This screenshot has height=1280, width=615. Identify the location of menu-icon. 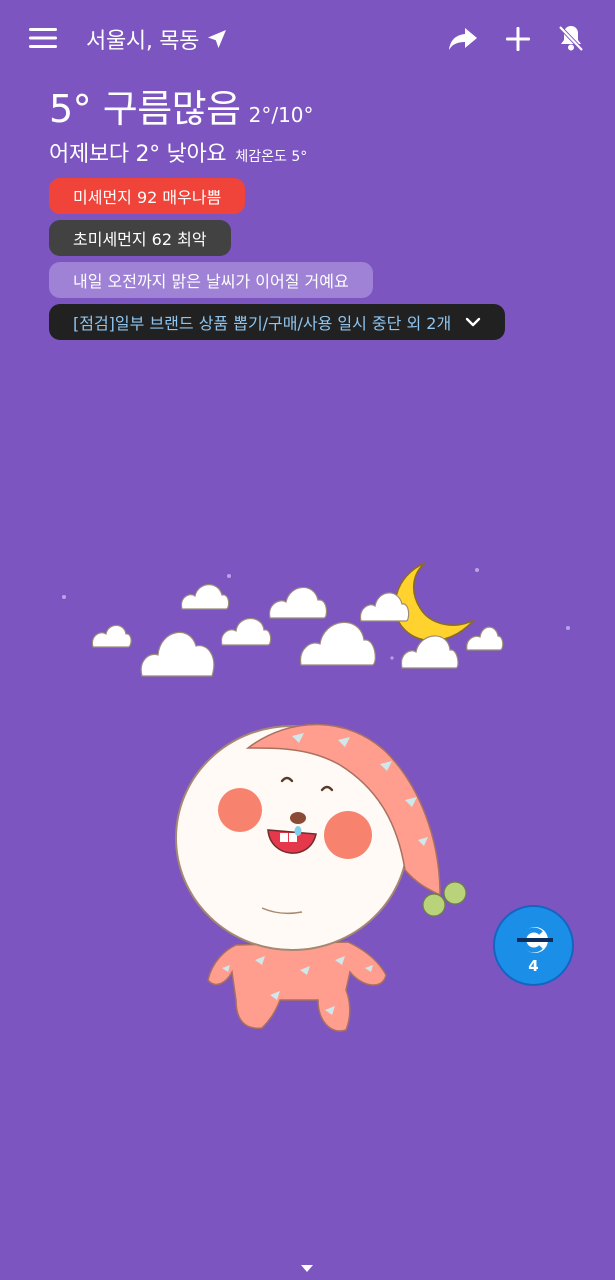
(43, 38).